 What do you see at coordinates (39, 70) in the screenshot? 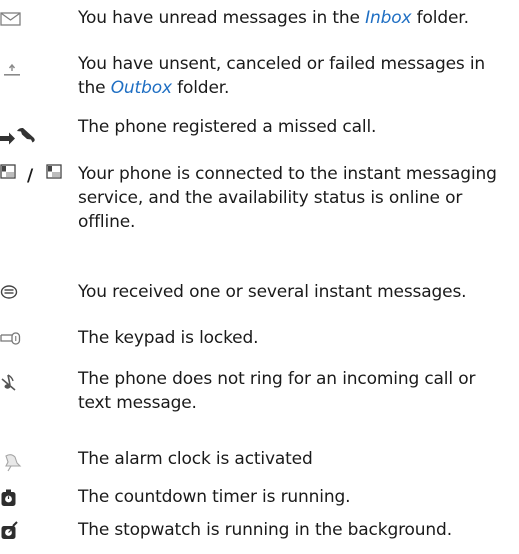
I see `outbox-icon-cell` at bounding box center [39, 70].